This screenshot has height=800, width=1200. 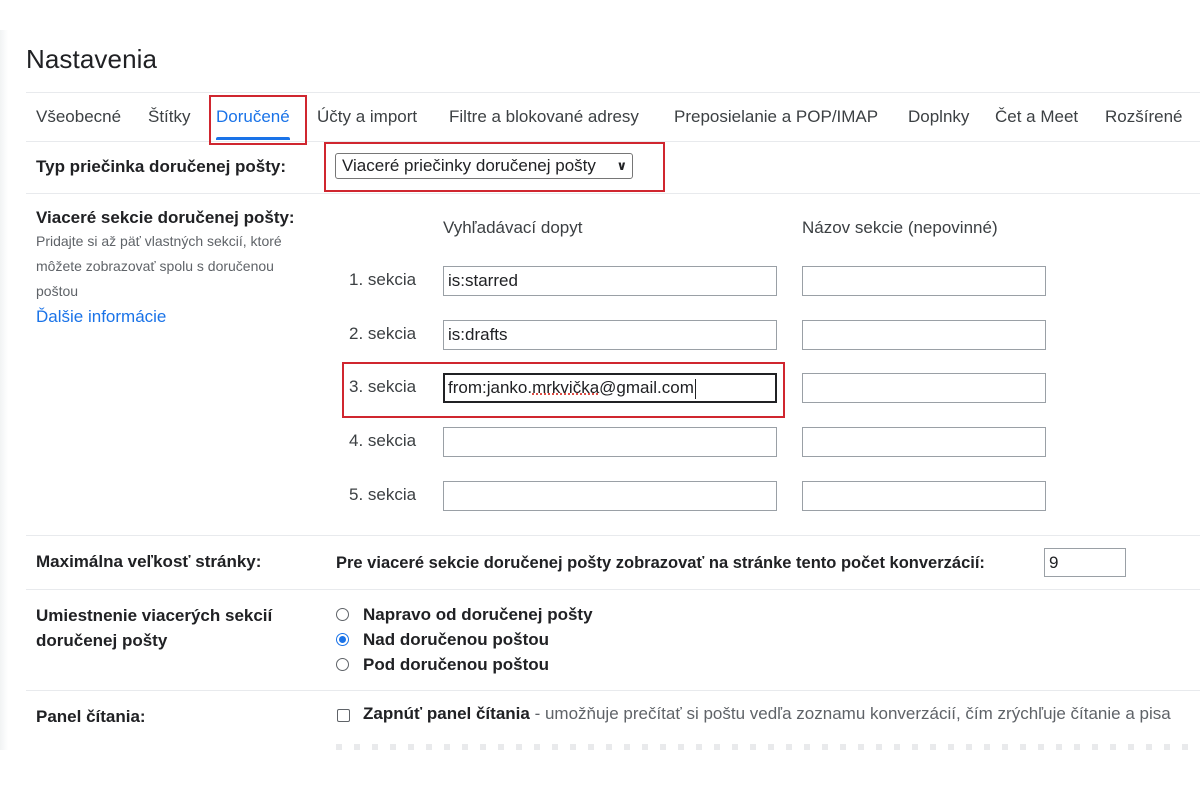 What do you see at coordinates (566, 387) in the screenshot?
I see `section-3-query-text-misspelled: mrkvička` at bounding box center [566, 387].